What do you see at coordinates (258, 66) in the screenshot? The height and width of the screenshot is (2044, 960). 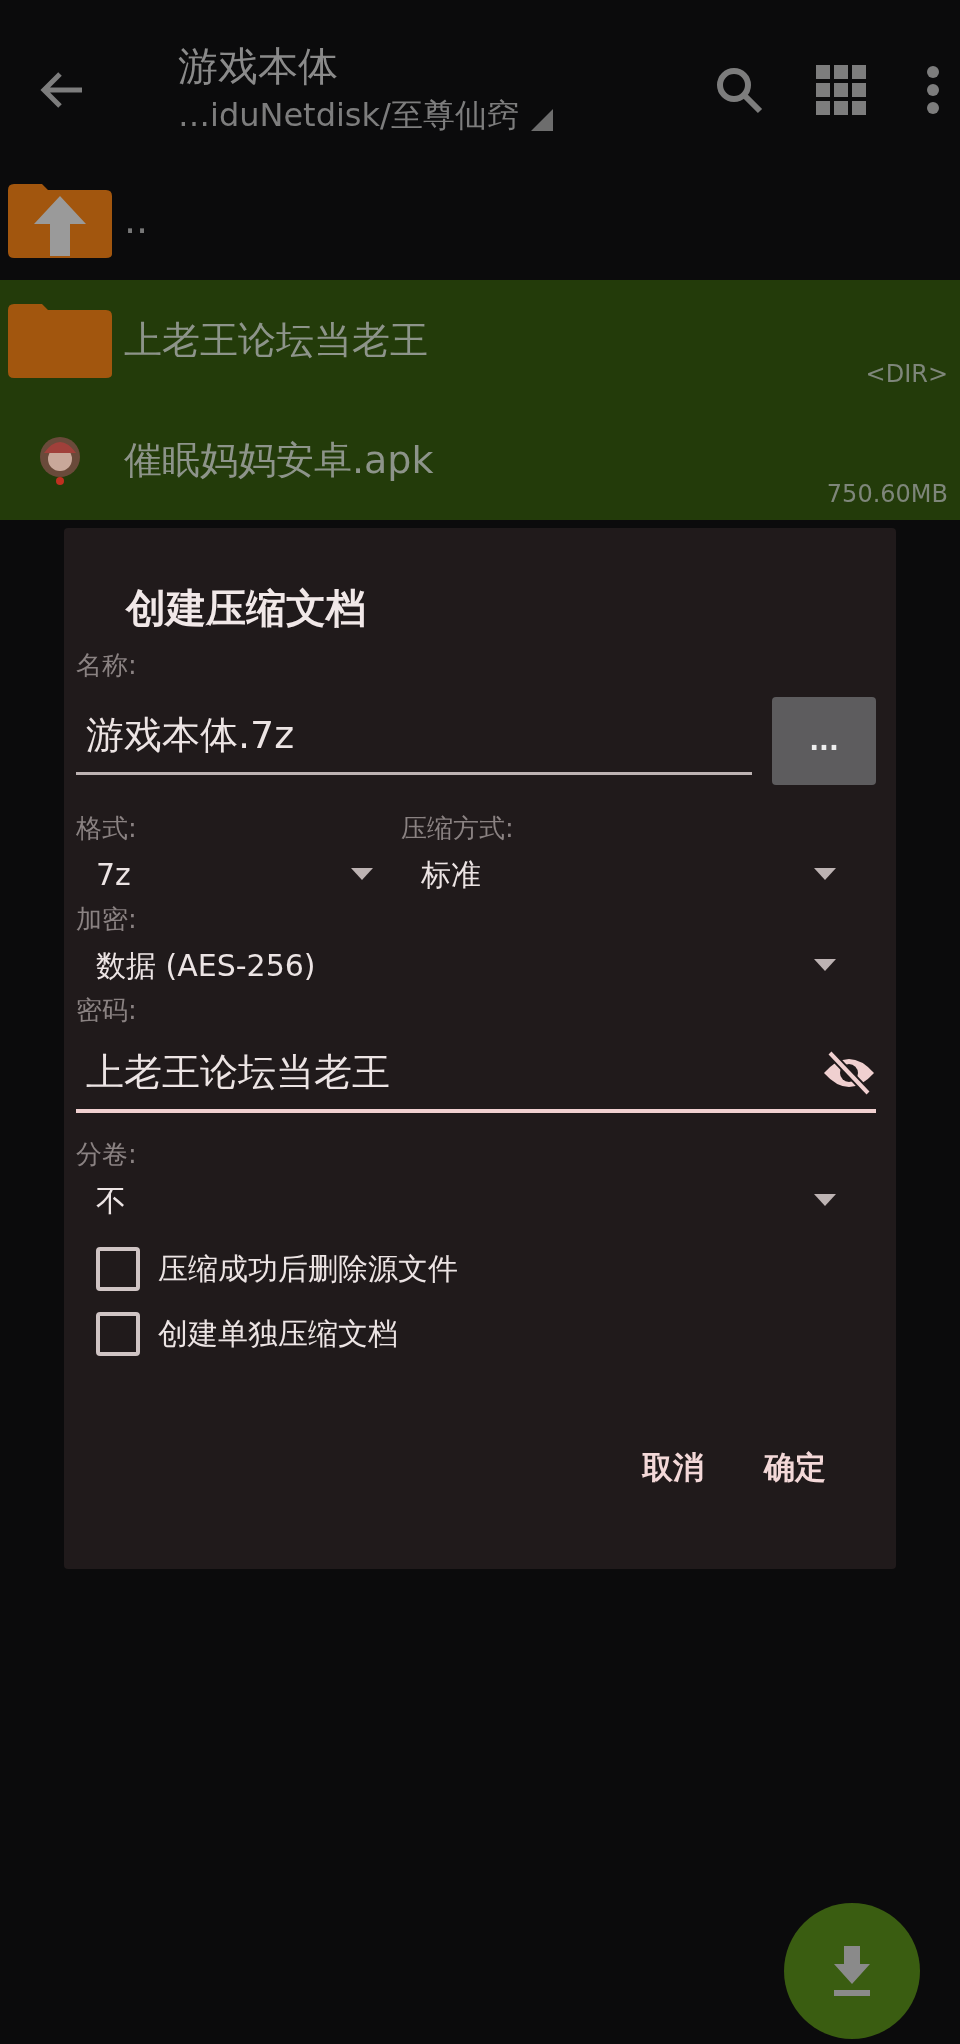 I see `toolbar-title: 游戏本体` at bounding box center [258, 66].